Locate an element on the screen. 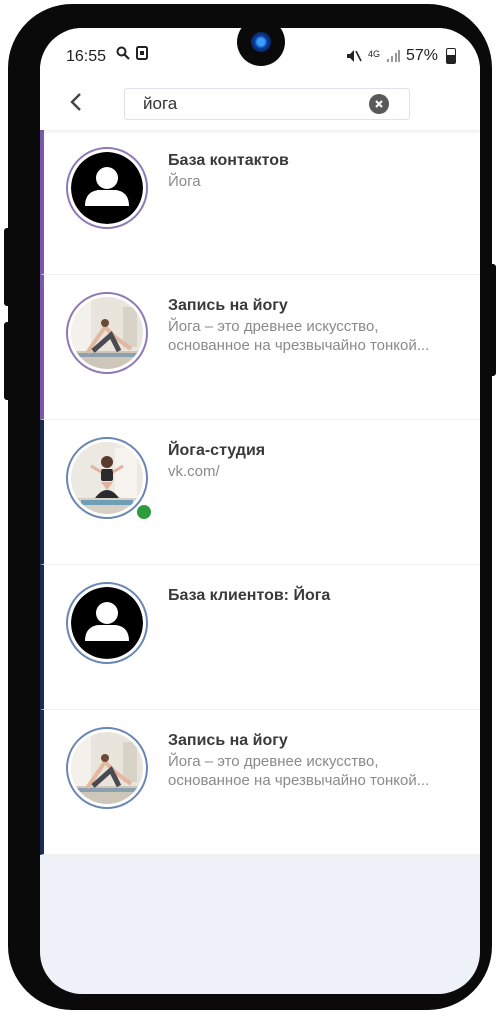  battery-icon is located at coordinates (451, 56).